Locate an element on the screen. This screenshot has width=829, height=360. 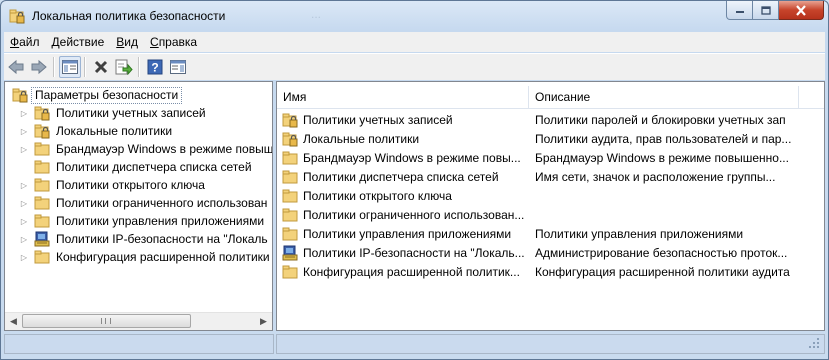
tree-item-label: Локальные политики is located at coordinates (114, 131).